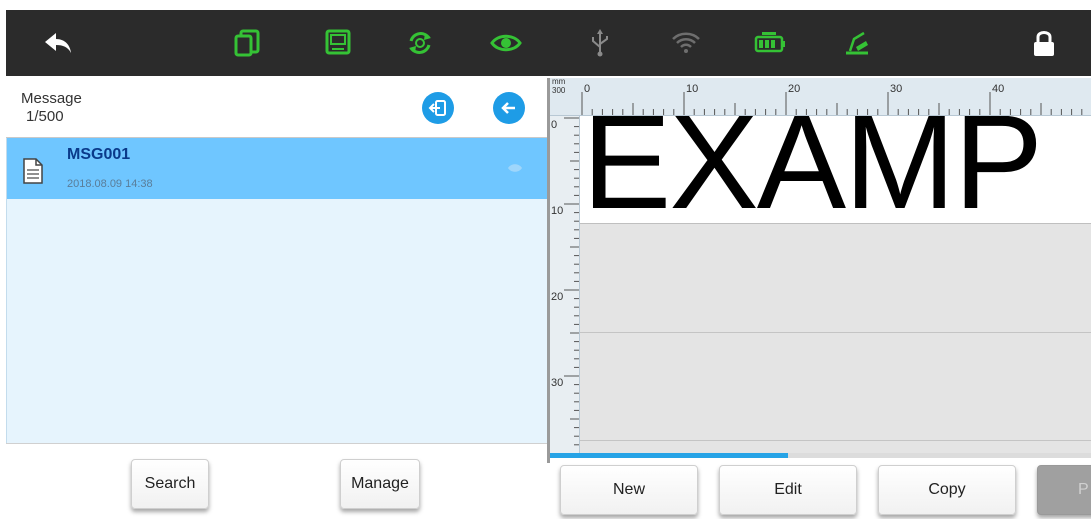 This screenshot has height=519, width=1091. What do you see at coordinates (1064, 490) in the screenshot?
I see `print-button: P` at bounding box center [1064, 490].